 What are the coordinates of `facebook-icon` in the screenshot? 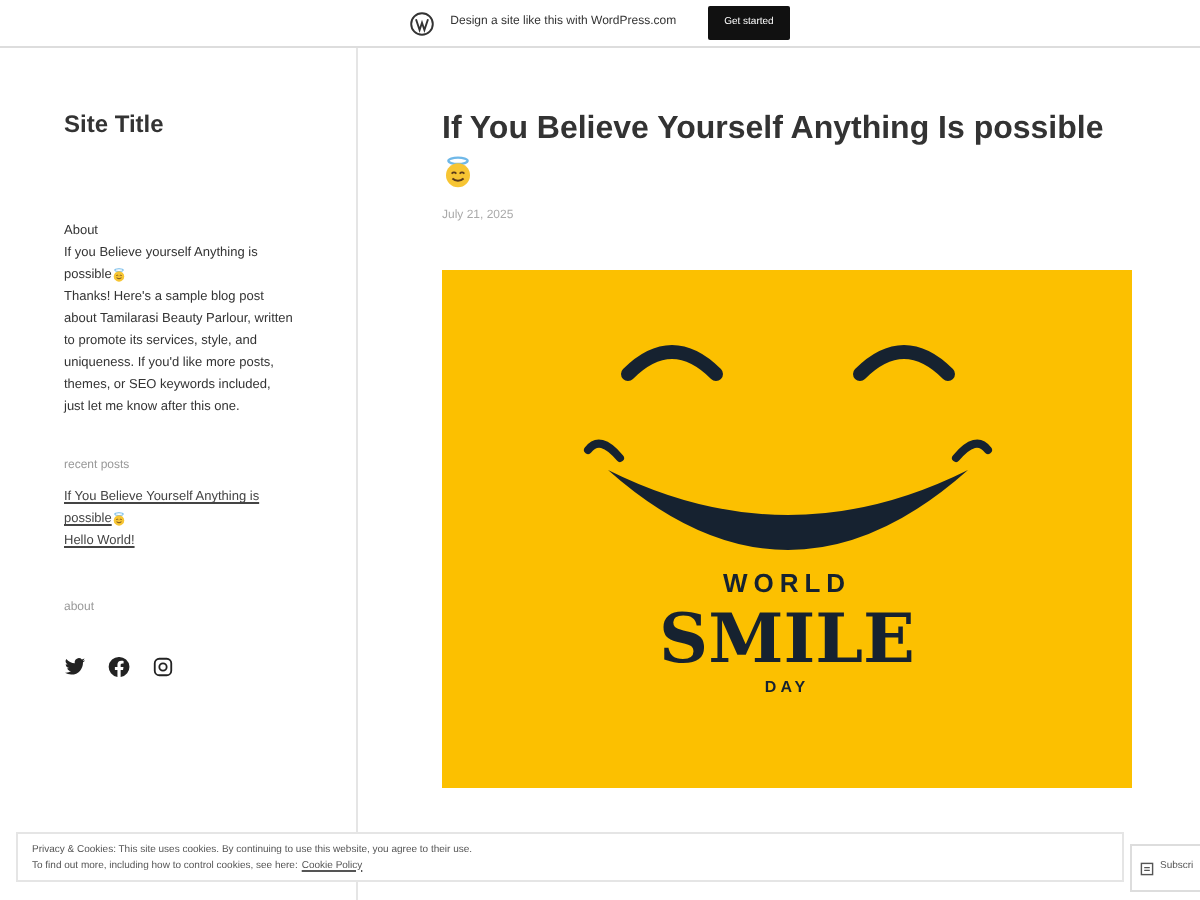 It's located at (119, 667).